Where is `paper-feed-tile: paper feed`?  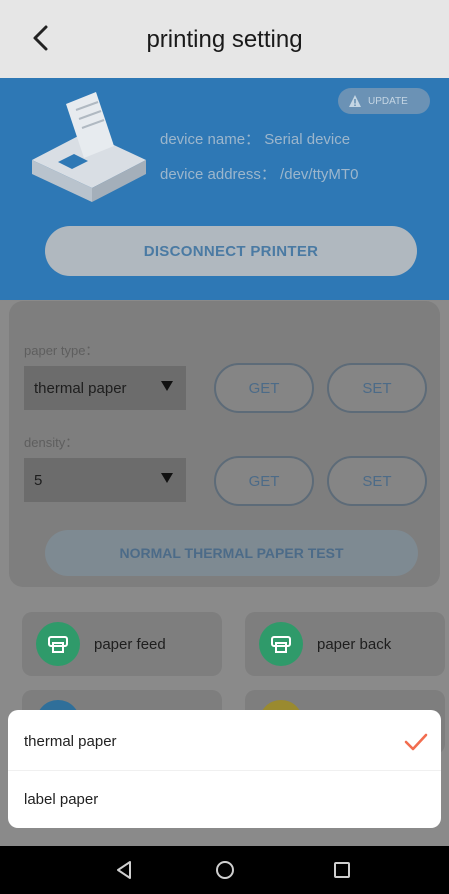
paper-feed-tile: paper feed is located at coordinates (122, 644).